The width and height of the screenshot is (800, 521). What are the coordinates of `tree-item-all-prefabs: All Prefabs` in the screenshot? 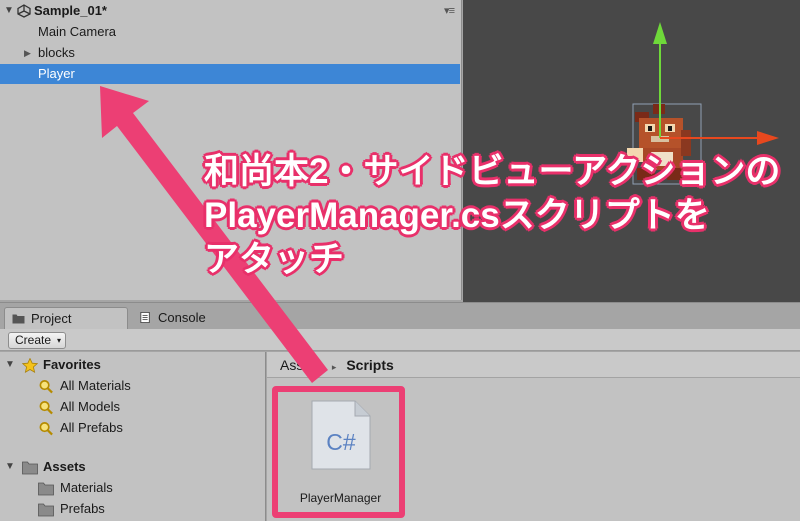 It's located at (133, 428).